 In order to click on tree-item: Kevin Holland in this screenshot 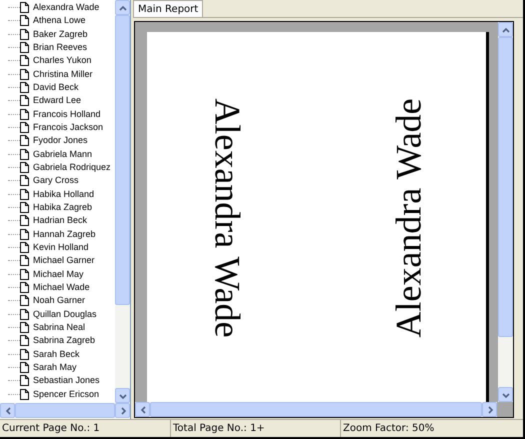, I will do `click(61, 247)`.